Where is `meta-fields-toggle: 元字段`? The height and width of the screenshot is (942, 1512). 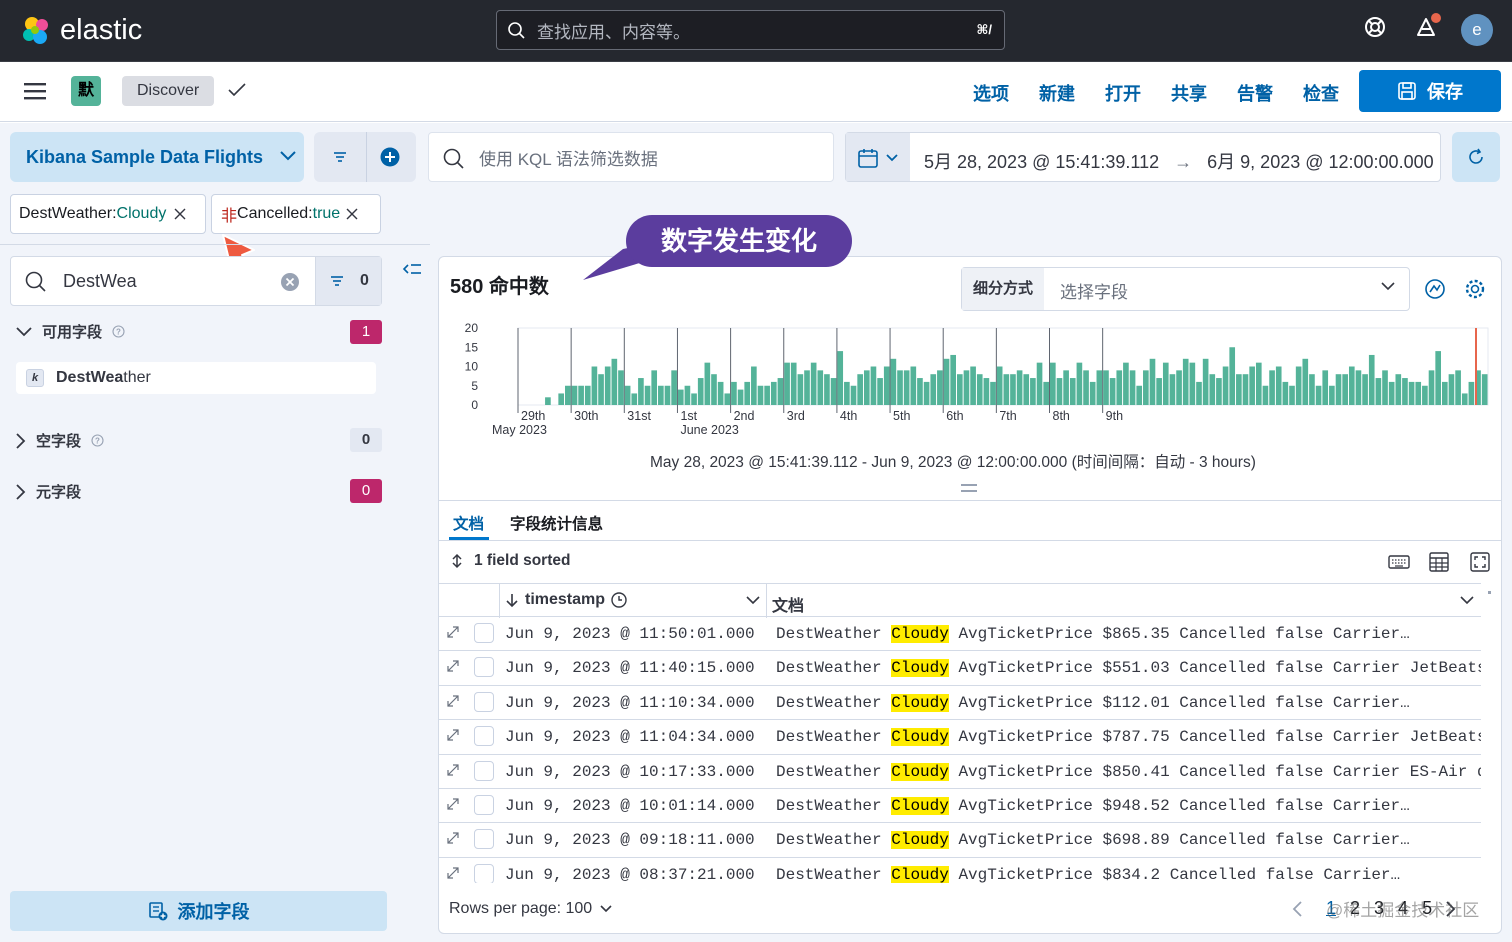 meta-fields-toggle: 元字段 is located at coordinates (48, 491).